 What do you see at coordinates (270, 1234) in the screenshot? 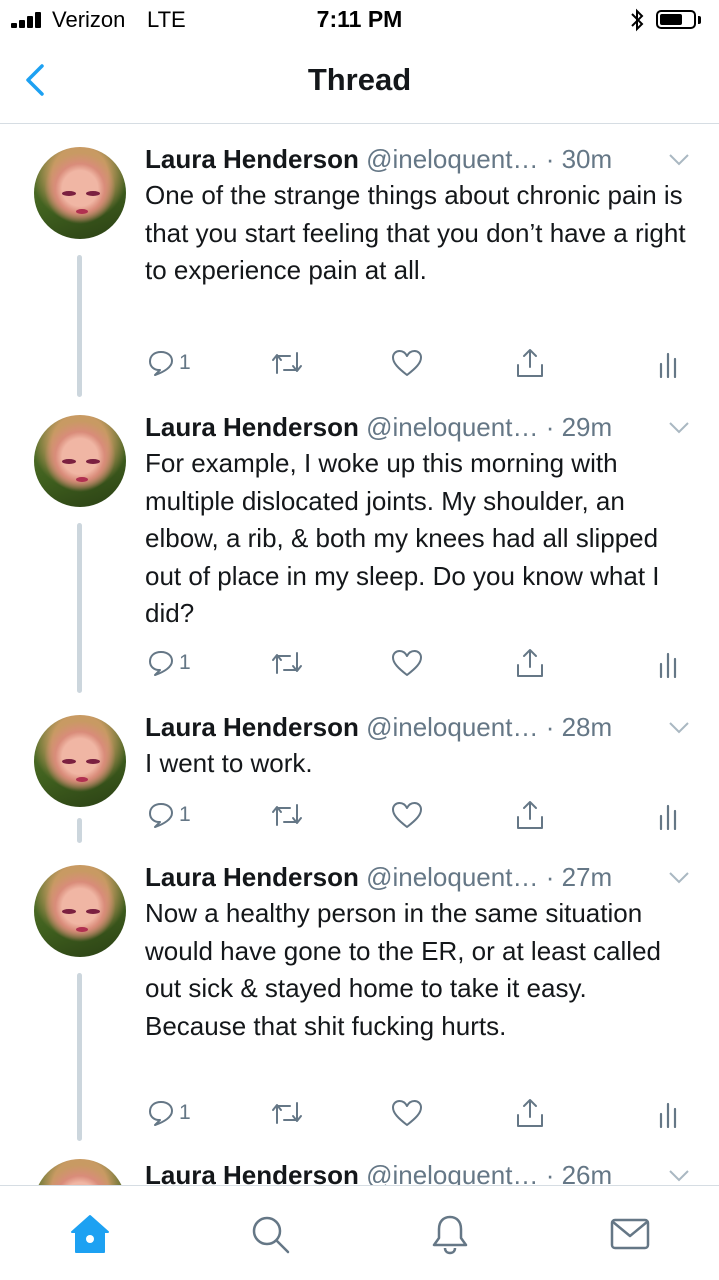
I see `search-icon` at bounding box center [270, 1234].